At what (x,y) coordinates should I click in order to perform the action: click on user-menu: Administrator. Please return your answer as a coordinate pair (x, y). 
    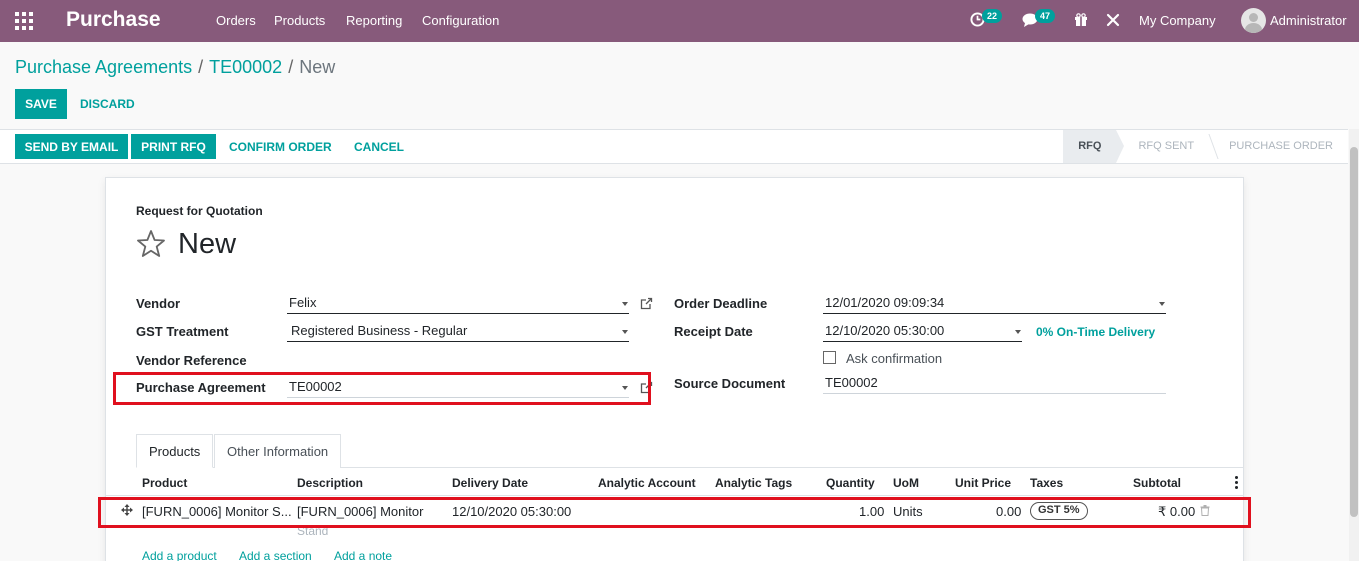
    Looking at the image, I should click on (1308, 20).